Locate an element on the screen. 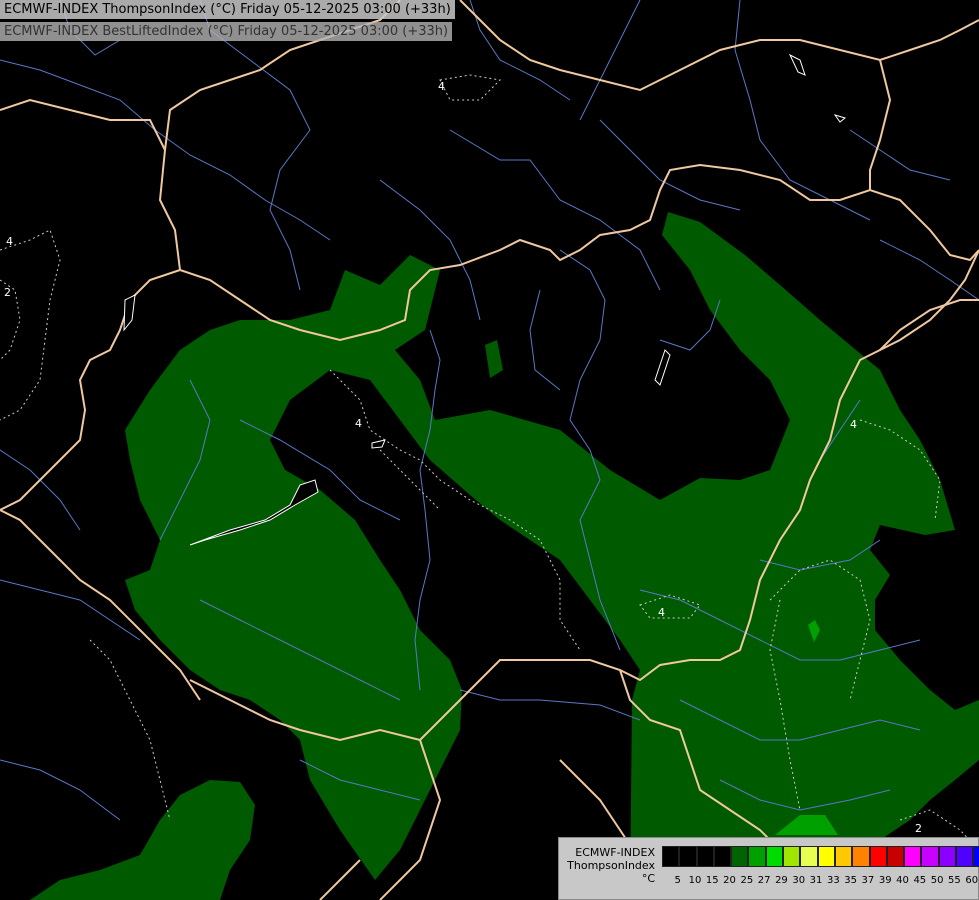 Image resolution: width=979 pixels, height=900 pixels. legend-tick: 30 is located at coordinates (799, 880).